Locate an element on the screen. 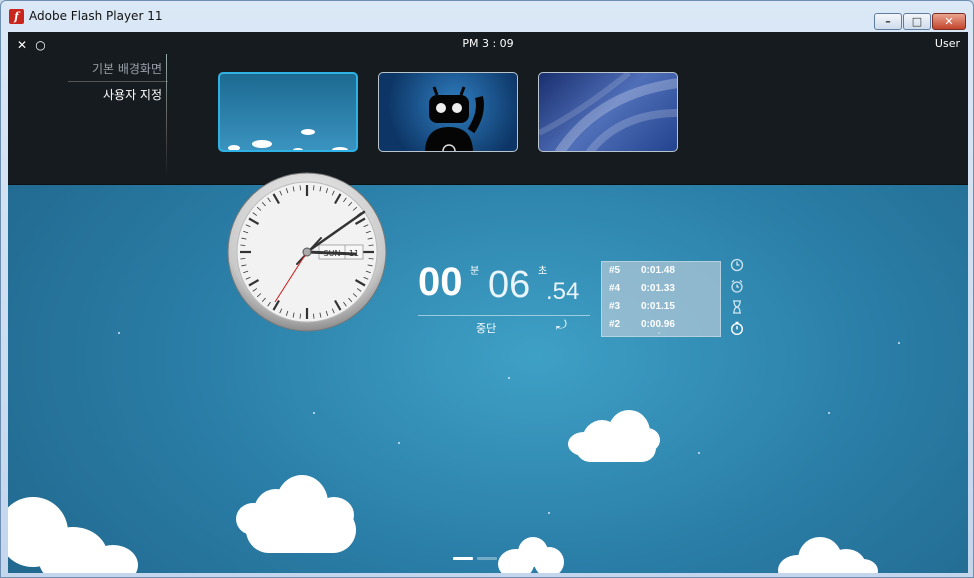  wallpaper-thumb-clouds is located at coordinates (288, 112).